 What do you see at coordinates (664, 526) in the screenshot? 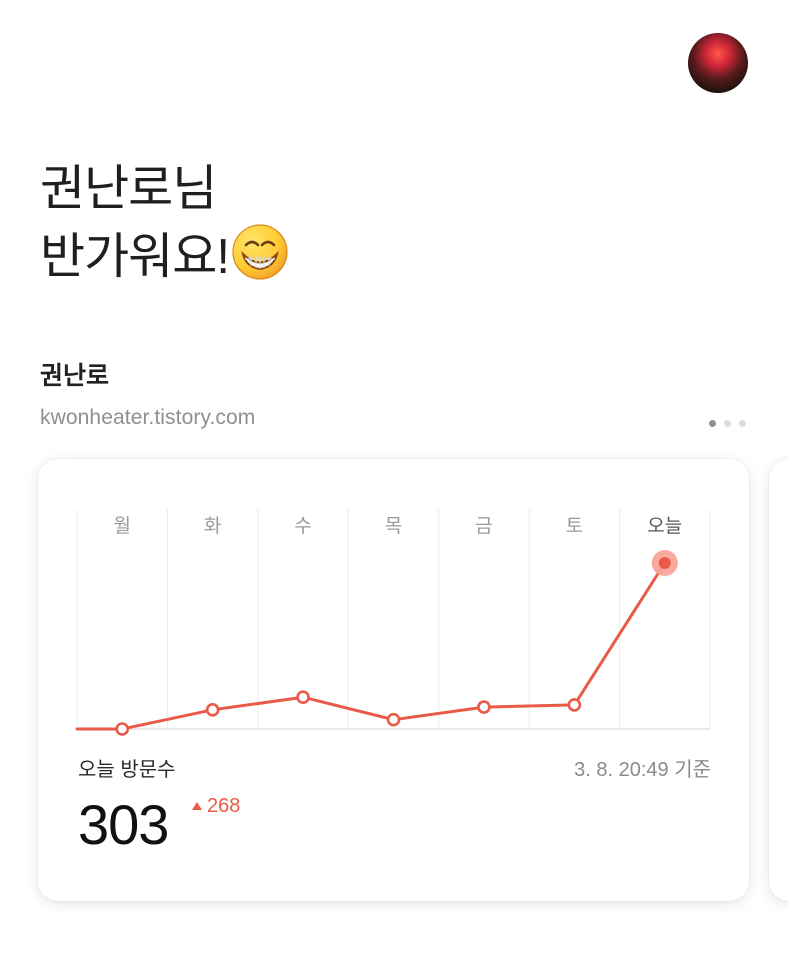
I see `chart-x-label-7: 오늘` at bounding box center [664, 526].